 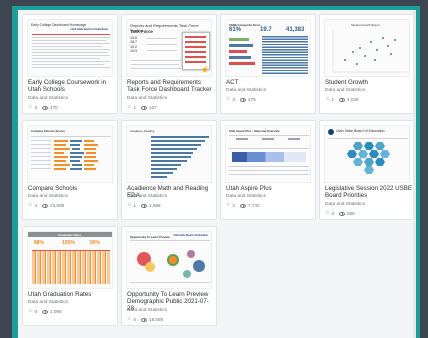 I want to click on star-count: 2, so click(x=234, y=205).